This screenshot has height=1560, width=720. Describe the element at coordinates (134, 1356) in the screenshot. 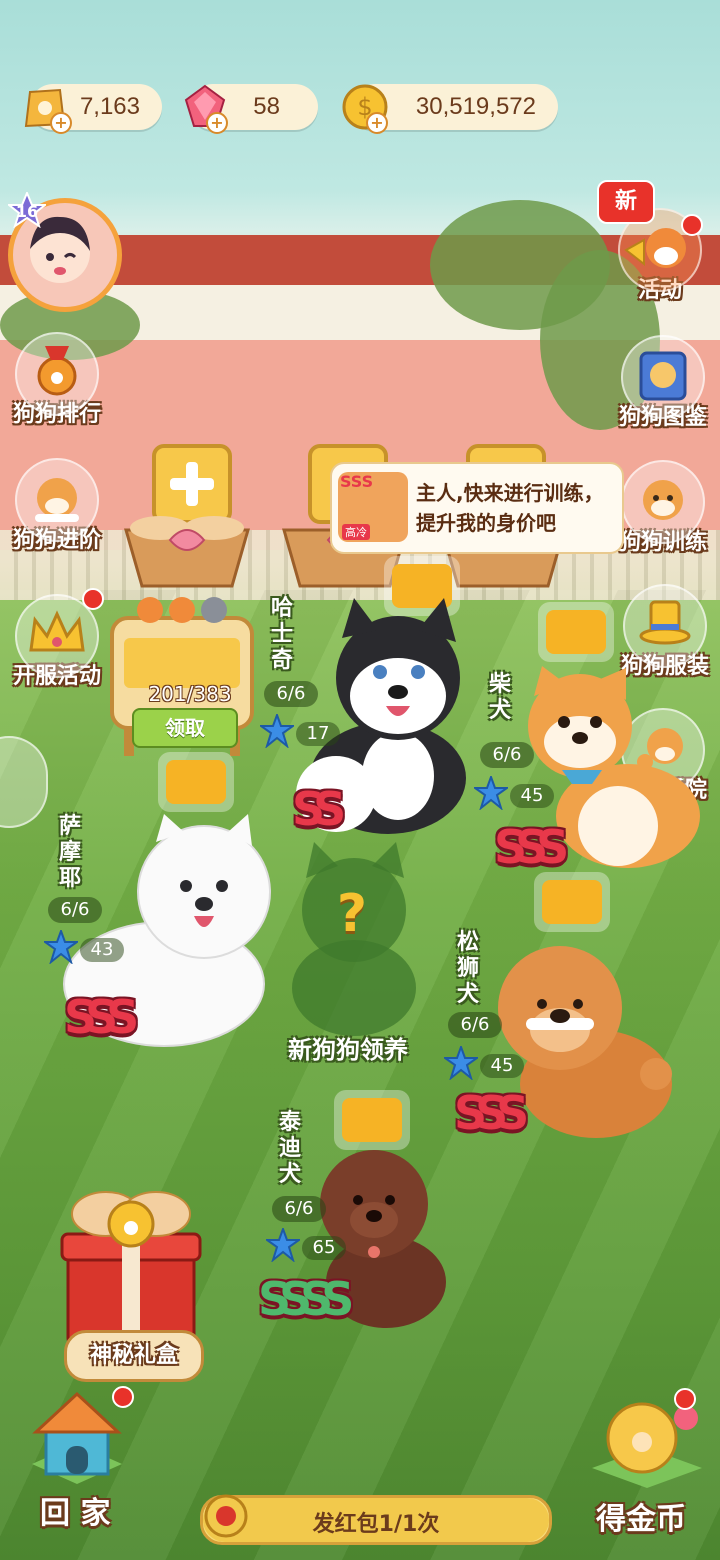

I see `mystery-box-label: 神秘礼盒` at that location.